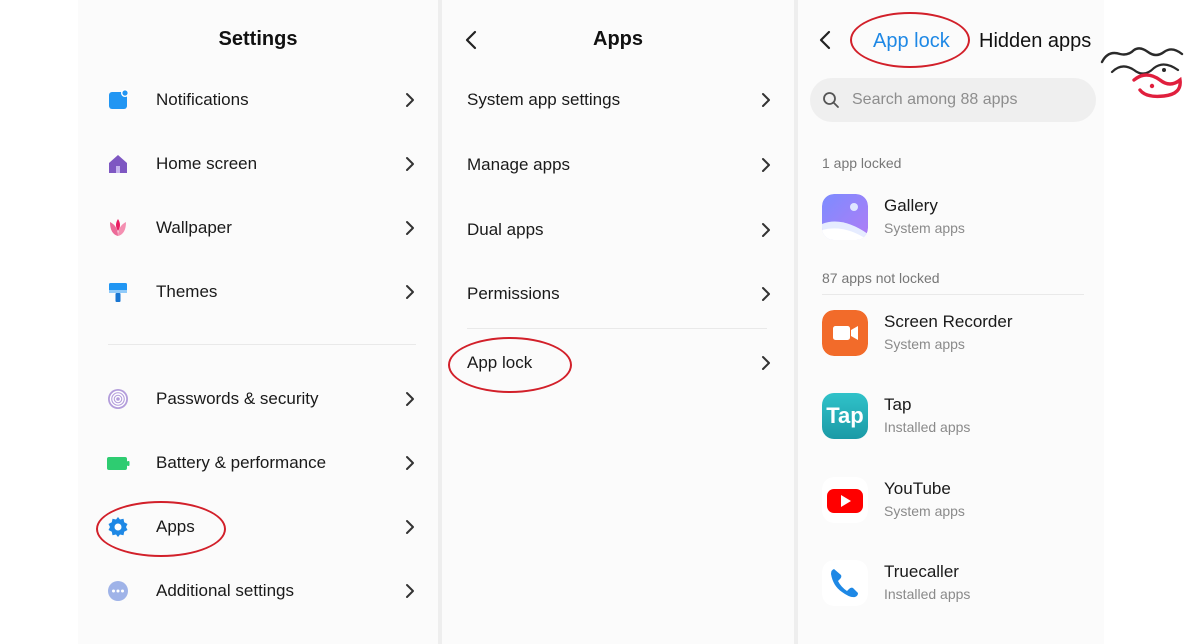  Describe the element at coordinates (118, 292) in the screenshot. I see `themes-icon` at that location.